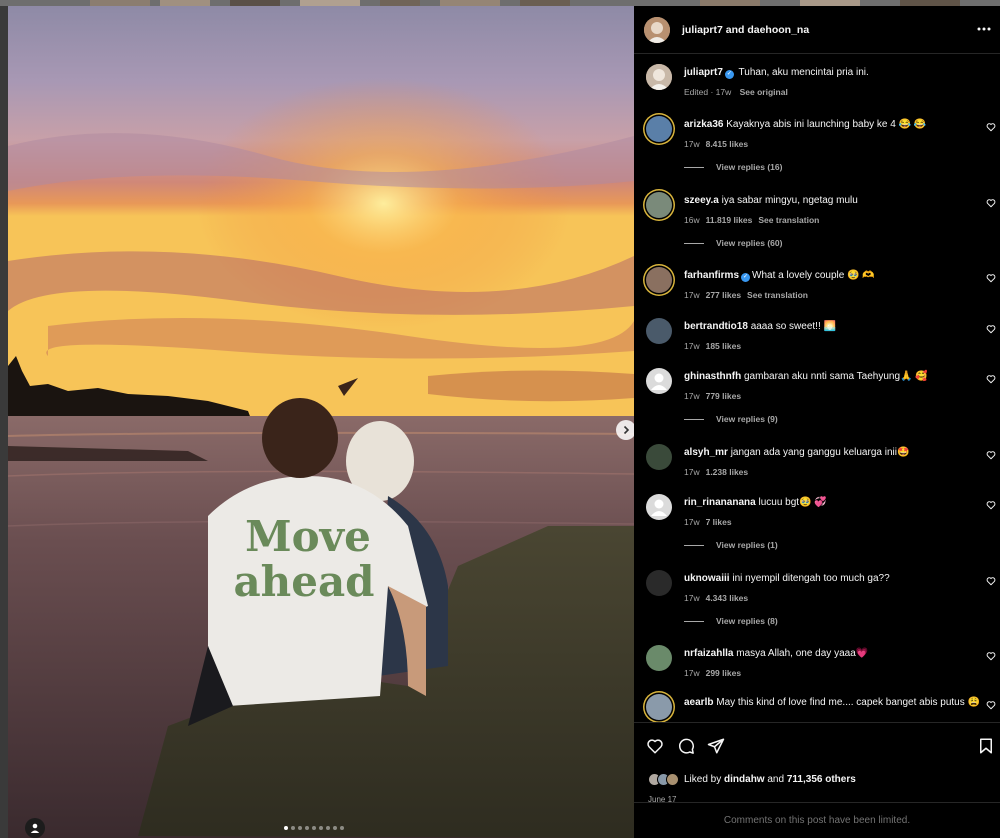  What do you see at coordinates (775, 779) in the screenshot?
I see `likes-and: and` at bounding box center [775, 779].